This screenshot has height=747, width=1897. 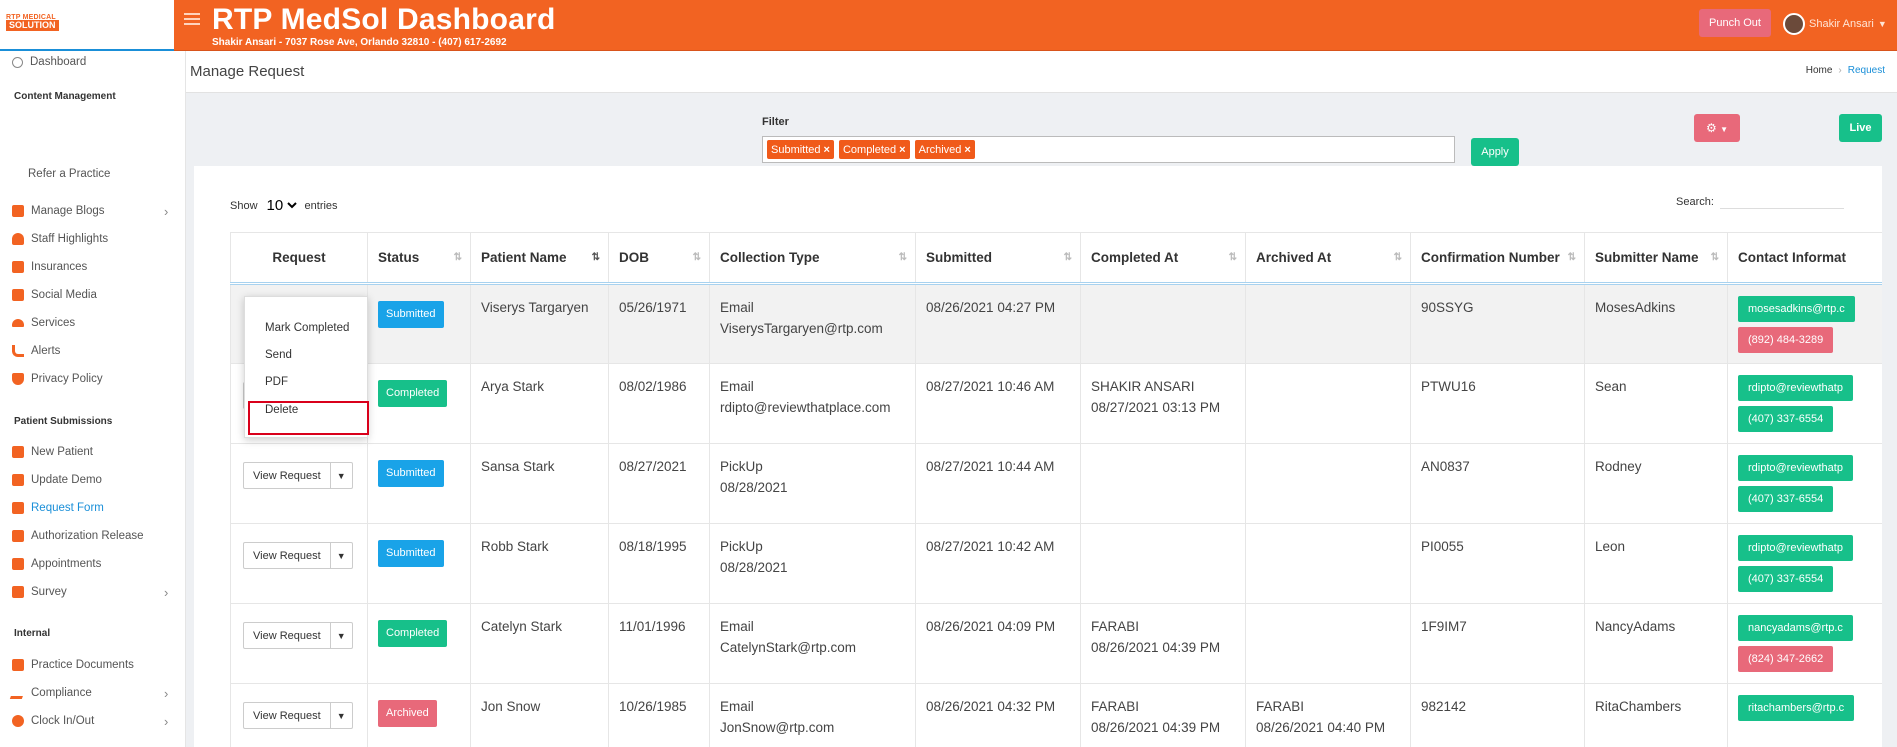 I want to click on sidebar-item-services: Services, so click(x=43, y=323).